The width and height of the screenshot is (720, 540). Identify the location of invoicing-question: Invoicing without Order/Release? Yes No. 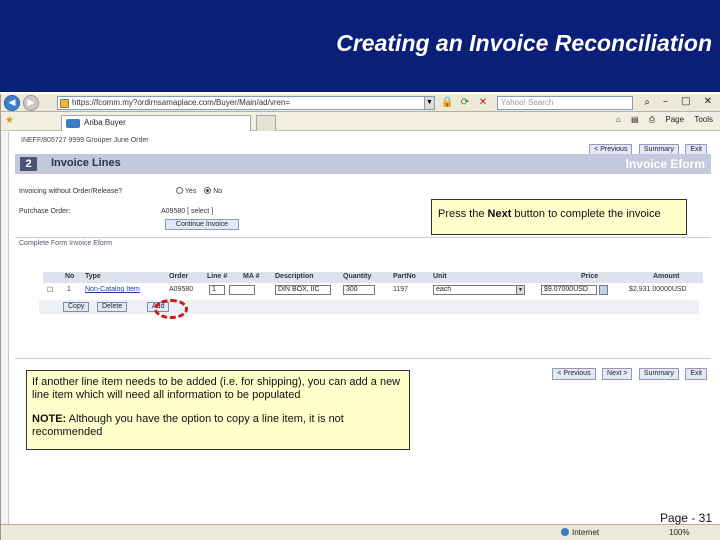
(120, 191).